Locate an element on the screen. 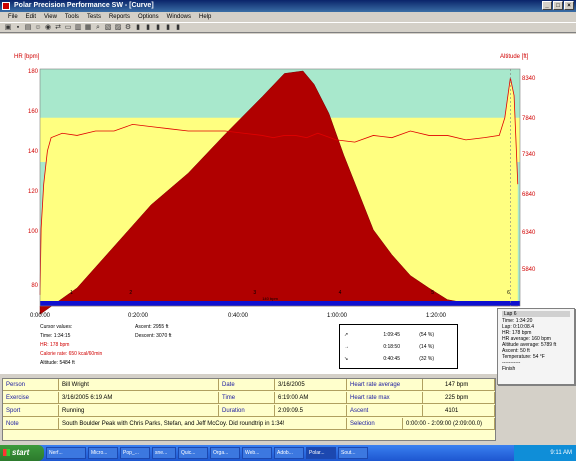 The image size is (576, 461). print-icon: ▤ is located at coordinates (28, 28).